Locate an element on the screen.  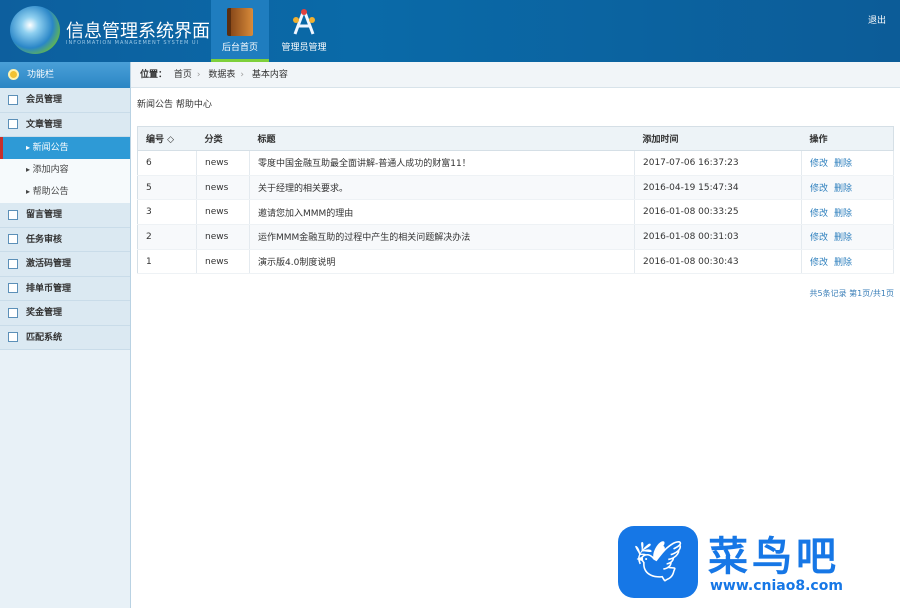
sidebar-title: 功能栏 is located at coordinates (41, 75).